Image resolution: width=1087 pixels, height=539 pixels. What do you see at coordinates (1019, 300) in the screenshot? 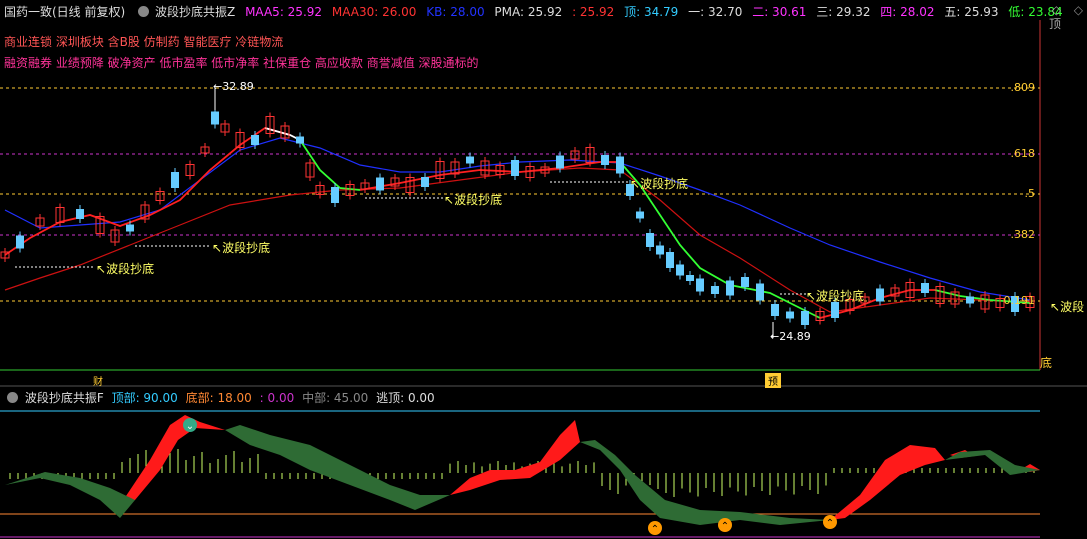
I see `level-label-191: 0.191` at bounding box center [1019, 300].